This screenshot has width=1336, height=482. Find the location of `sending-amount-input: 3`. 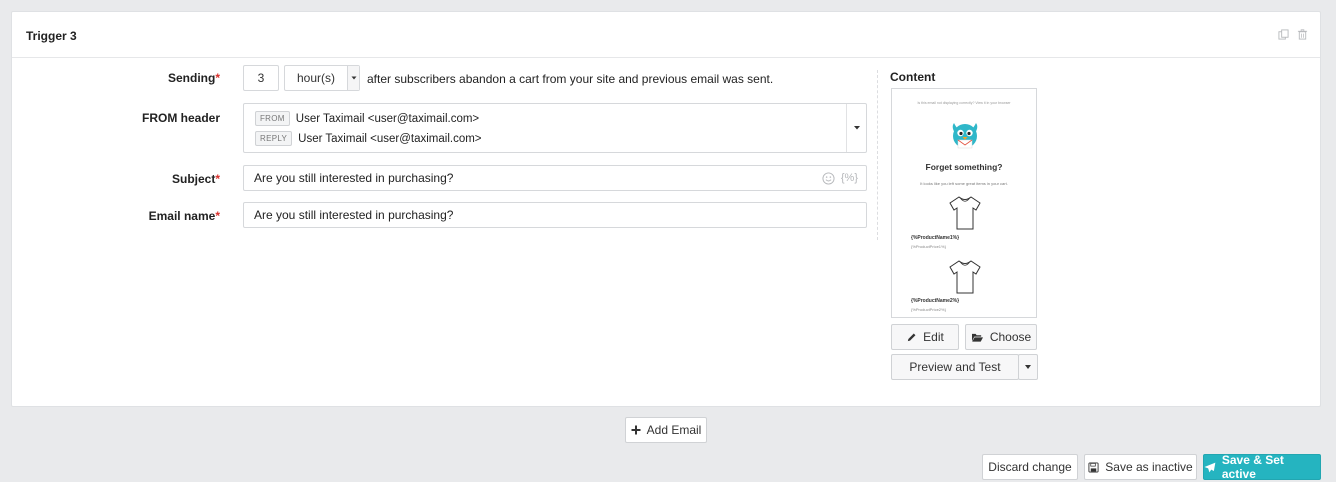

sending-amount-input: 3 is located at coordinates (261, 78).